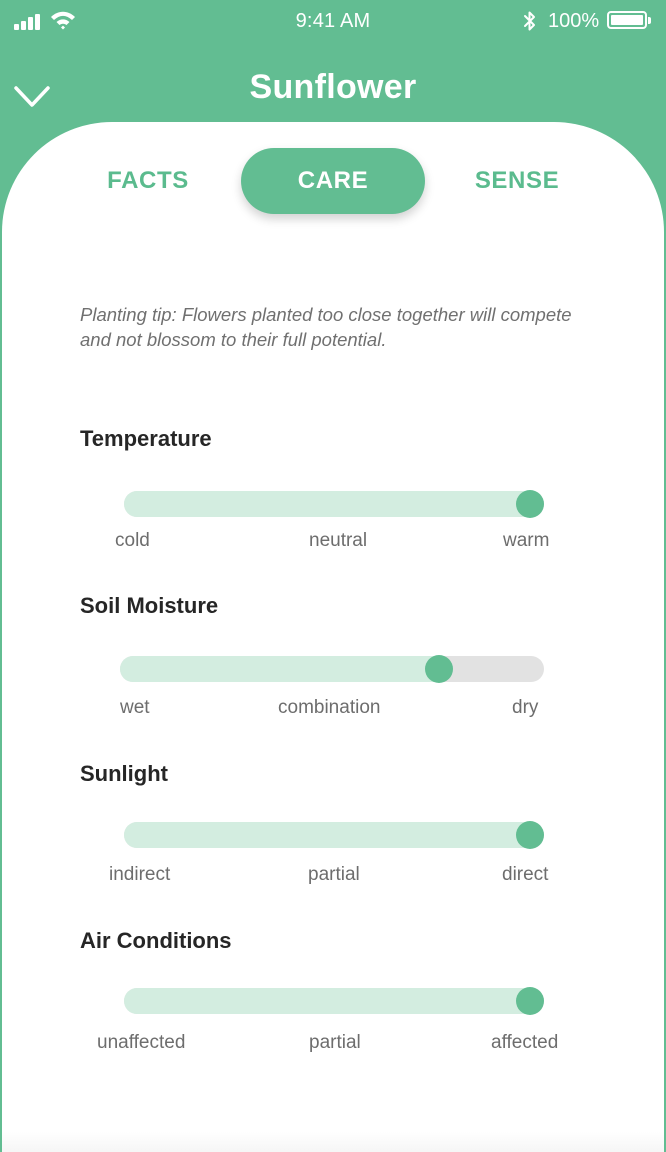 This screenshot has height=1152, width=666. Describe the element at coordinates (141, 1042) in the screenshot. I see `tick-label: unaffected` at that location.